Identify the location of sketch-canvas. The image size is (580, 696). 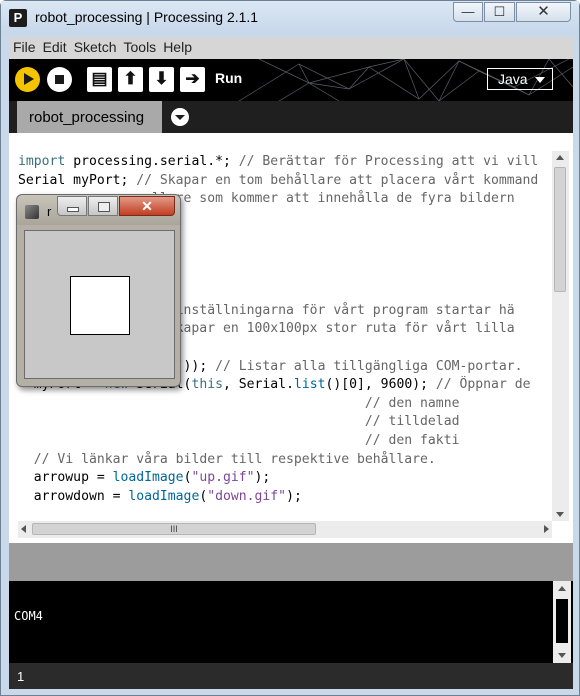
(99, 304).